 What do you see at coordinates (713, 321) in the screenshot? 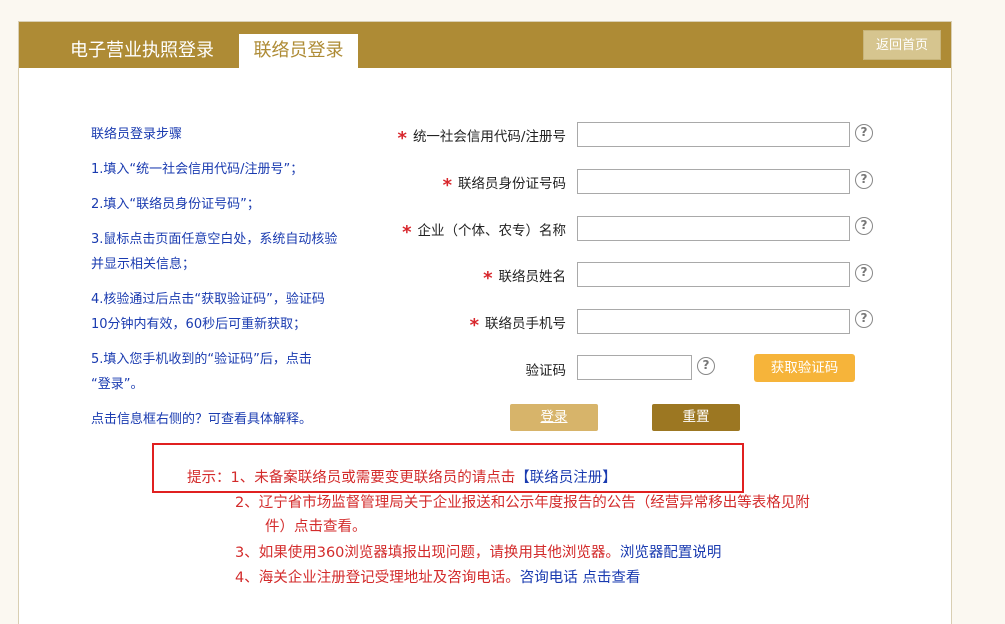
I see `phone-input` at bounding box center [713, 321].